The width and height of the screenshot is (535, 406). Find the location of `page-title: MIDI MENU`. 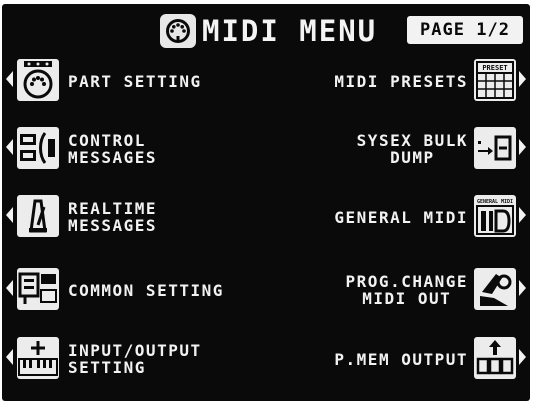

page-title: MIDI MENU is located at coordinates (290, 31).